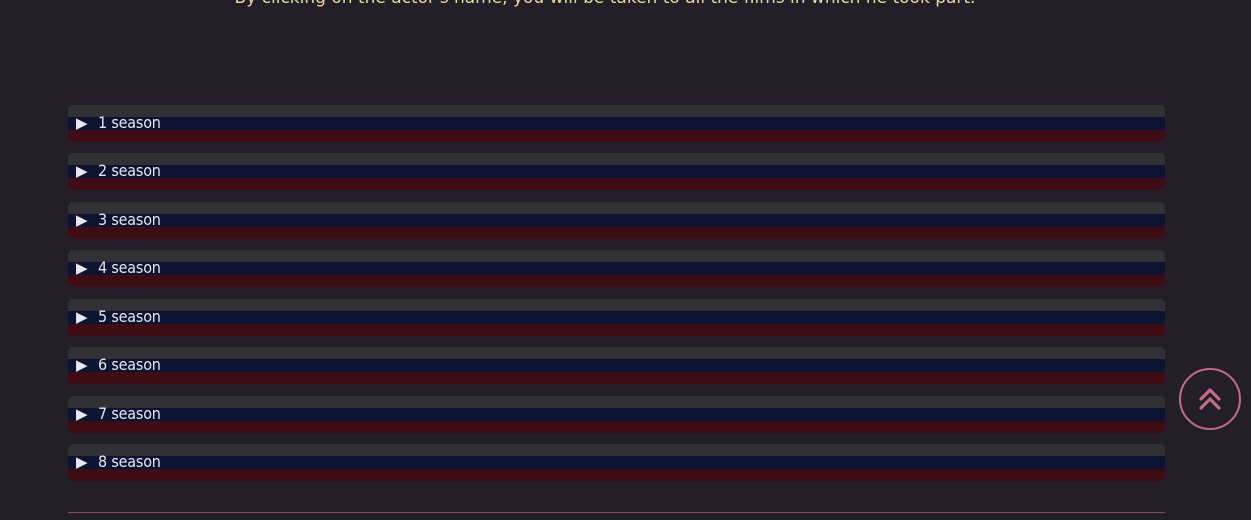  I want to click on season-toggle-1: ▶ 1 season, so click(616, 123).